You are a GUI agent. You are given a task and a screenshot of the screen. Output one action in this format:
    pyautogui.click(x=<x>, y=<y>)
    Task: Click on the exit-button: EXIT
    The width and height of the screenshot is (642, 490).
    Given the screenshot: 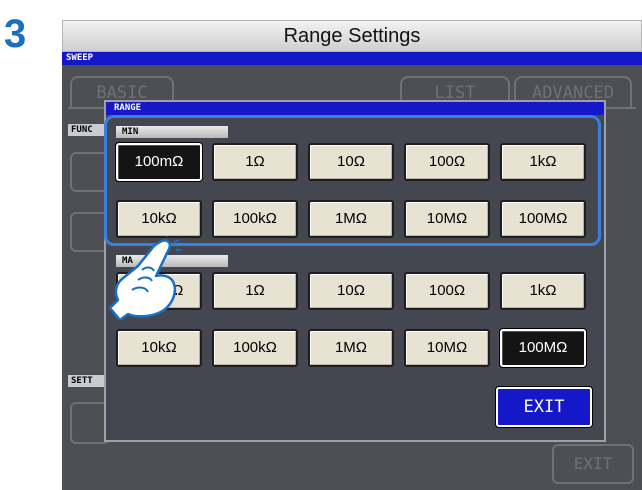 What is the action you would take?
    pyautogui.click(x=544, y=407)
    